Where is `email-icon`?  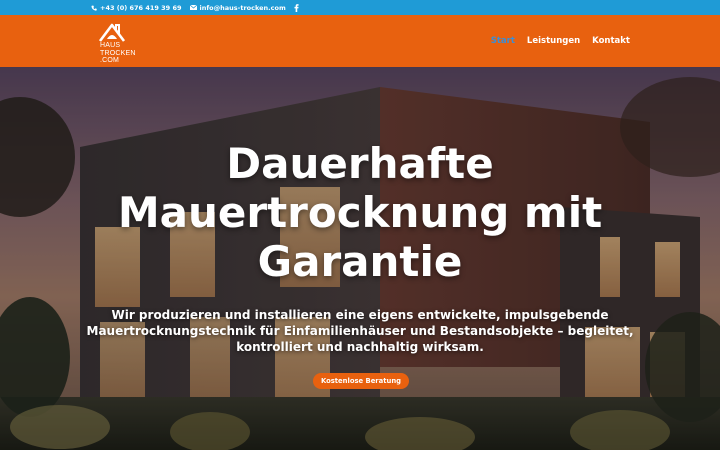 email-icon is located at coordinates (193, 7).